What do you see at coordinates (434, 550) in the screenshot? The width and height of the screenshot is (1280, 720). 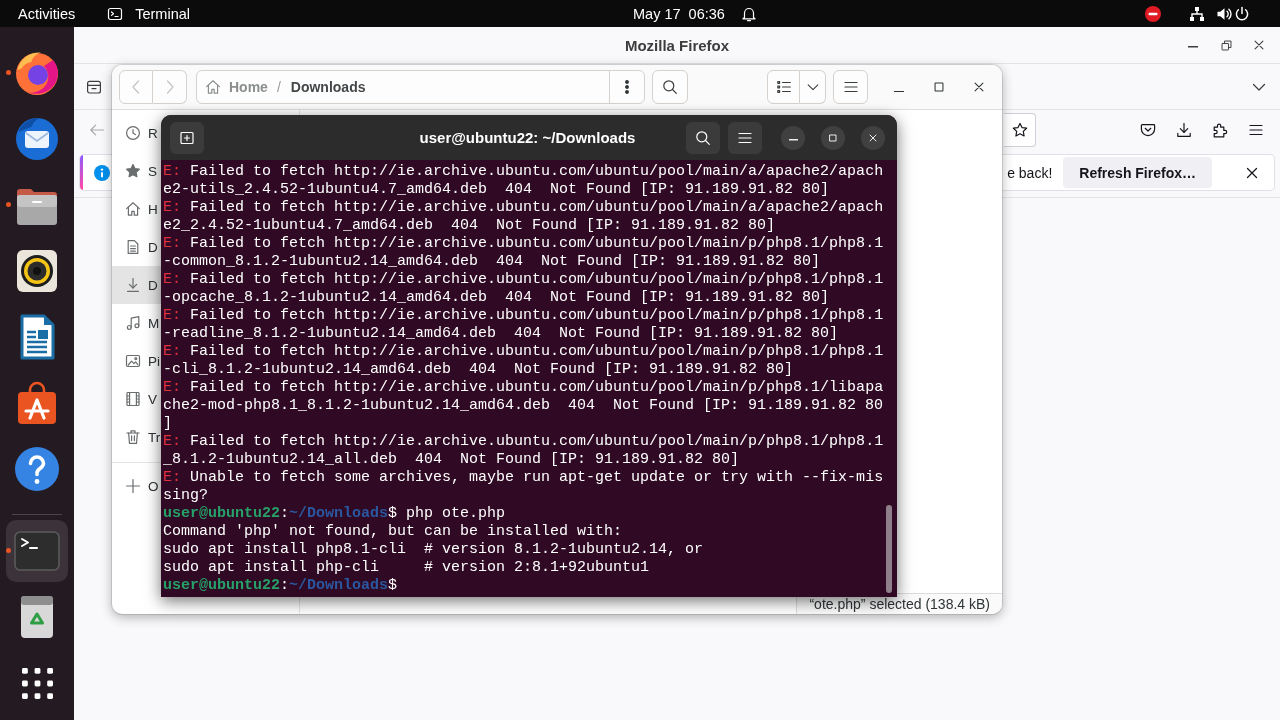 I see `terminal-output-line: sudo apt install php8.1-cli # version 8.1.2-1ubuntu2.14, or` at bounding box center [434, 550].